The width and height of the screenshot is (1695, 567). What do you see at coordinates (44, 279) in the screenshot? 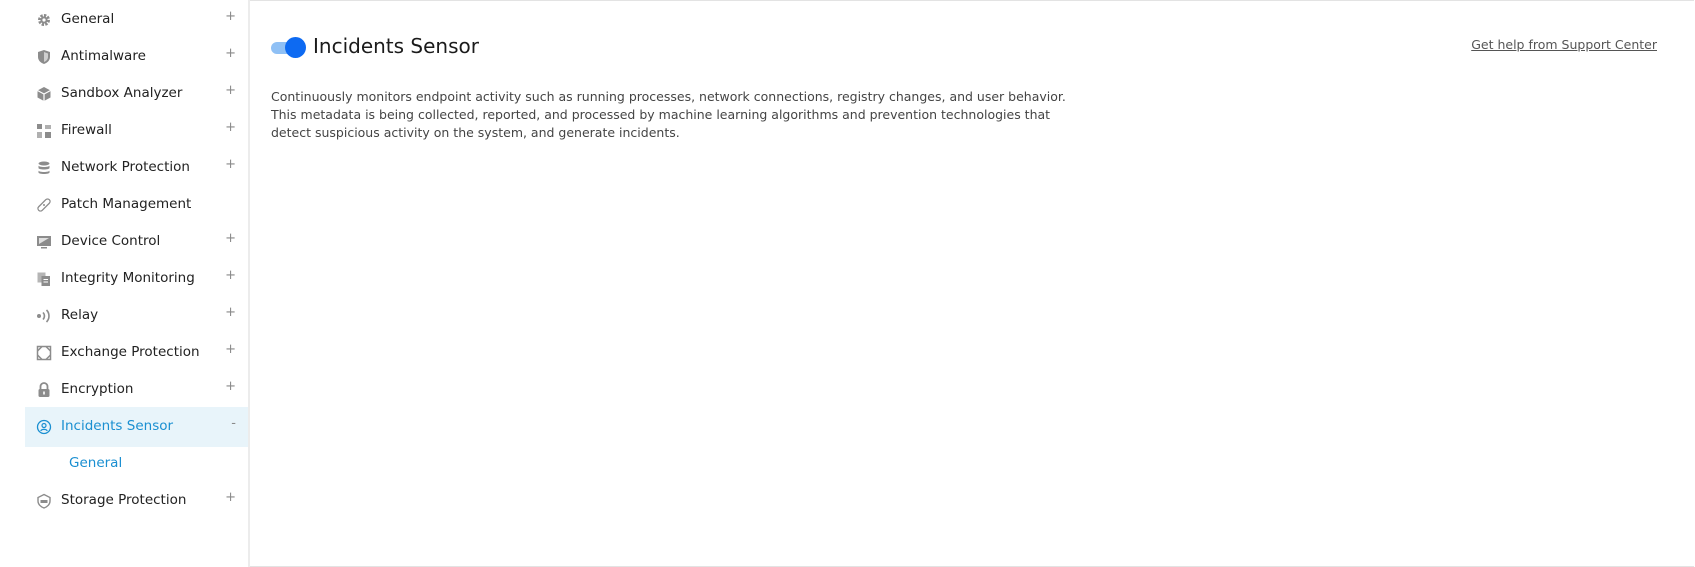
I see `documents-icon` at bounding box center [44, 279].